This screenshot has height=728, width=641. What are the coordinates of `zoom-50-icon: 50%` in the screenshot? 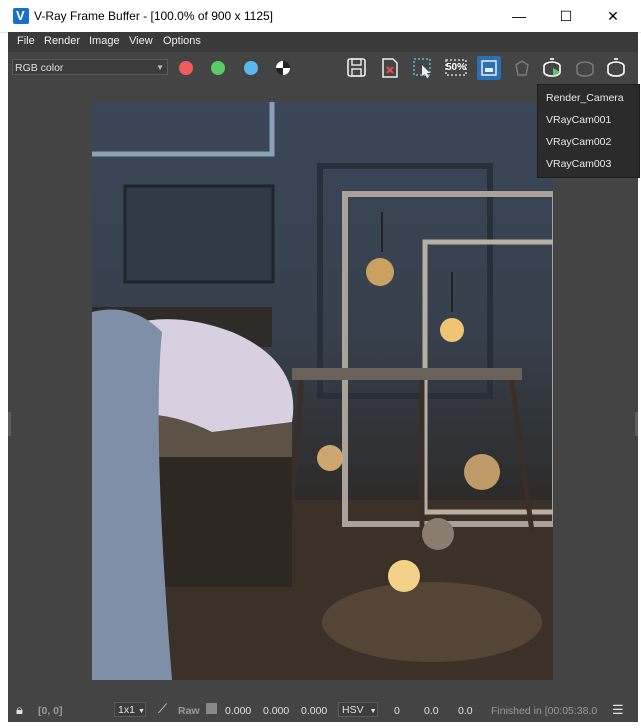 It's located at (456, 68).